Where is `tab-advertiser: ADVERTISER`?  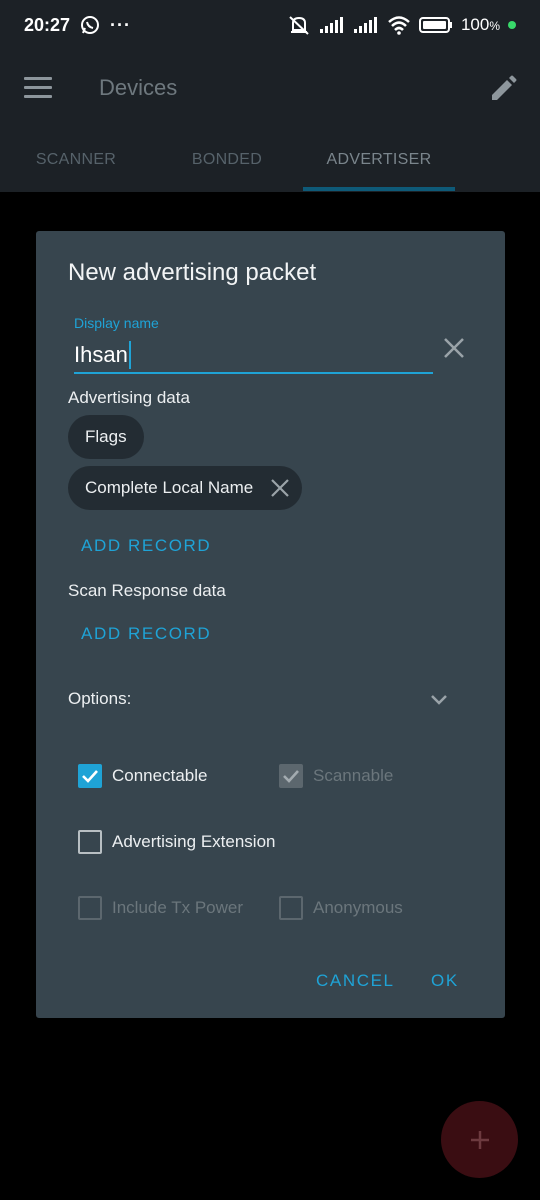 tab-advertiser: ADVERTISER is located at coordinates (379, 160).